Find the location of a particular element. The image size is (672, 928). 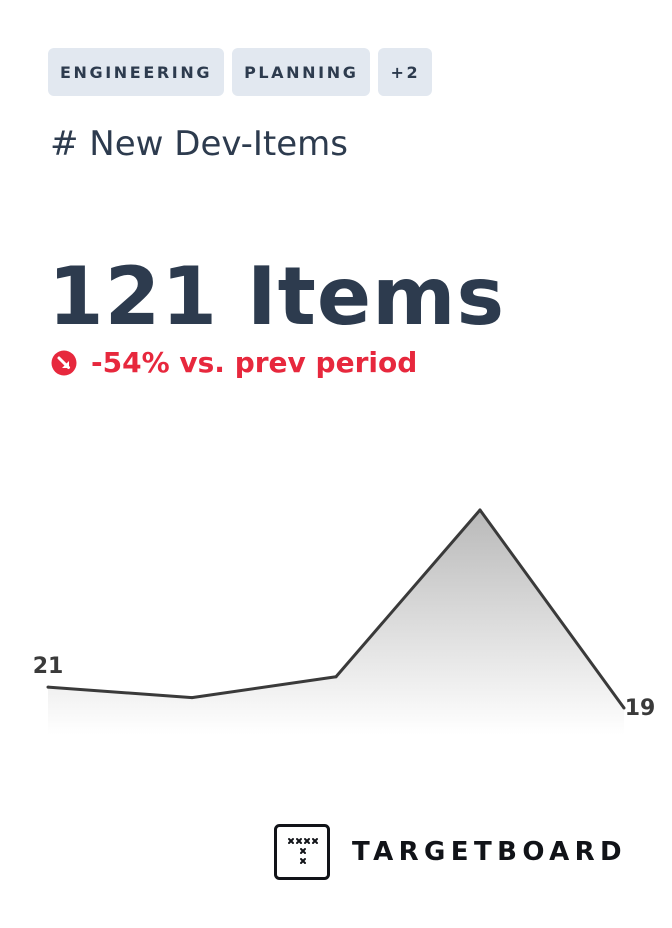

targetboard-logo-icon is located at coordinates (302, 852).